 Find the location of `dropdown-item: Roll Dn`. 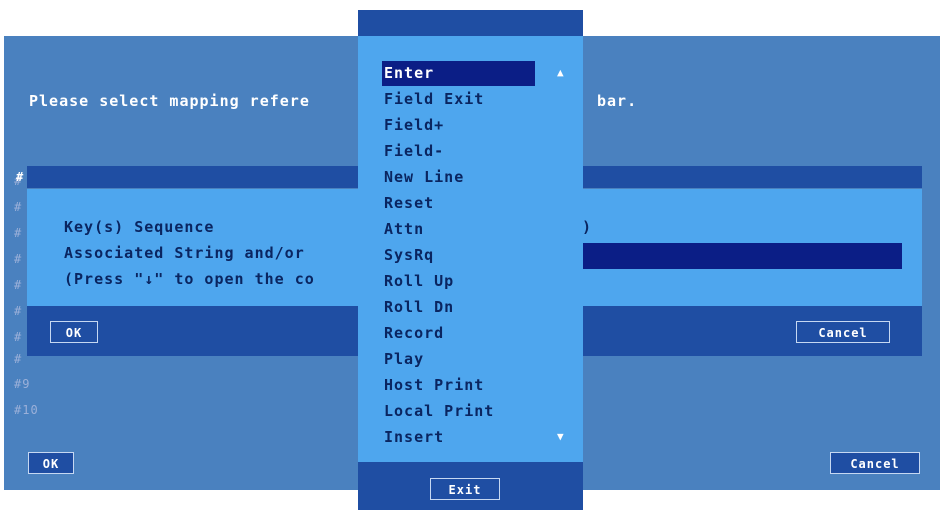

dropdown-item: Roll Dn is located at coordinates (458, 307).